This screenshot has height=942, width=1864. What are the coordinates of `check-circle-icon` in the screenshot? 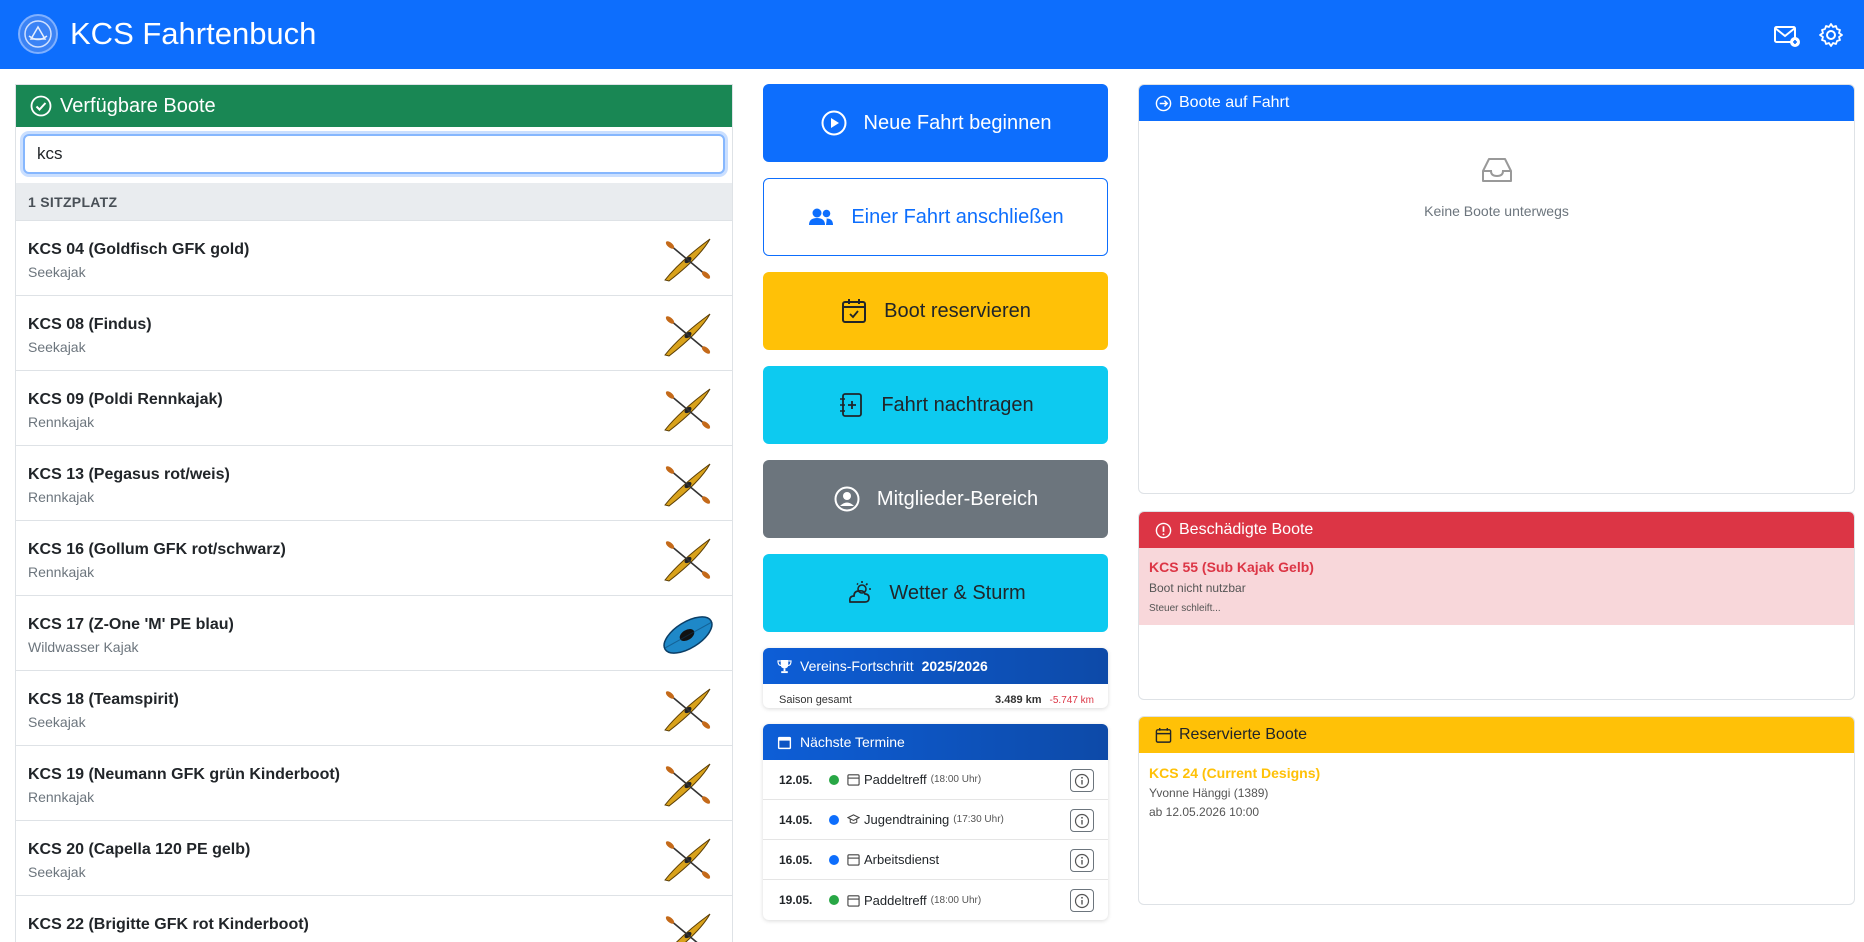 It's located at (41, 106).